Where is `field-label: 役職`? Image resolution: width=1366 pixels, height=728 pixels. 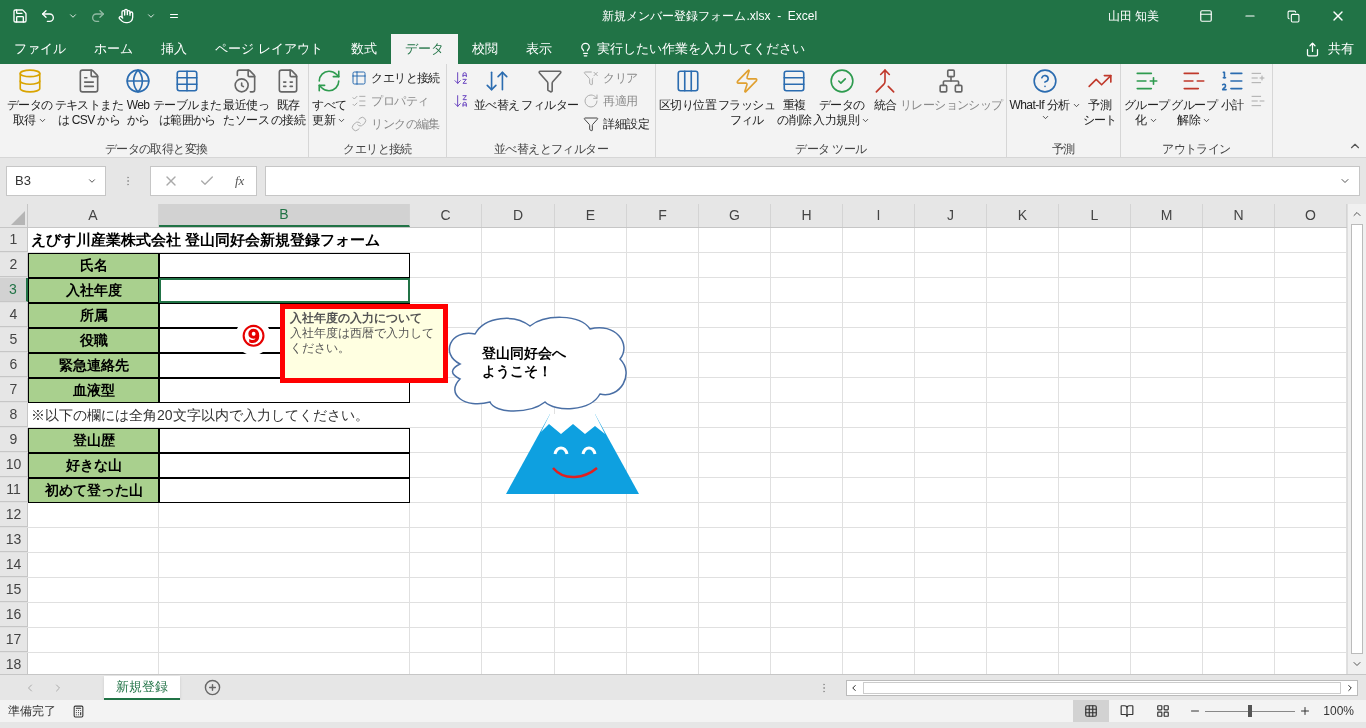
field-label: 役職 is located at coordinates (93, 340).